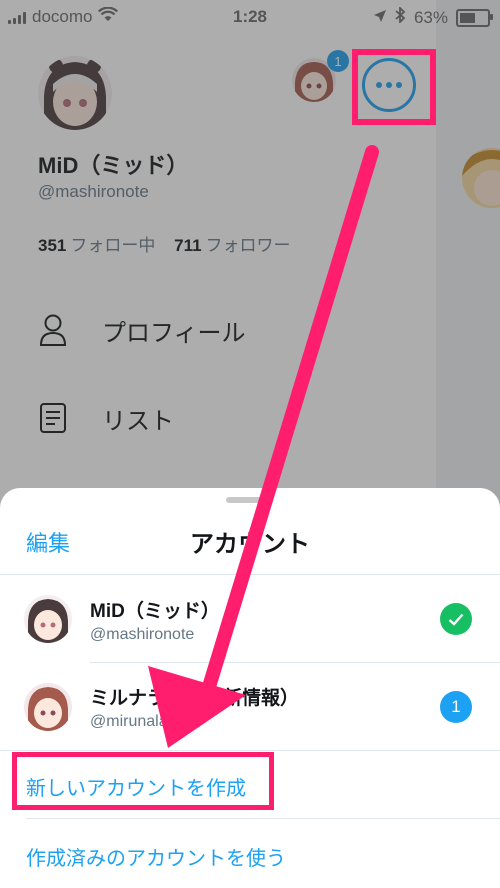 This screenshot has width=500, height=888. Describe the element at coordinates (156, 856) in the screenshot. I see `use-existing-account-link: 作成済みのアカウントを使う` at that location.